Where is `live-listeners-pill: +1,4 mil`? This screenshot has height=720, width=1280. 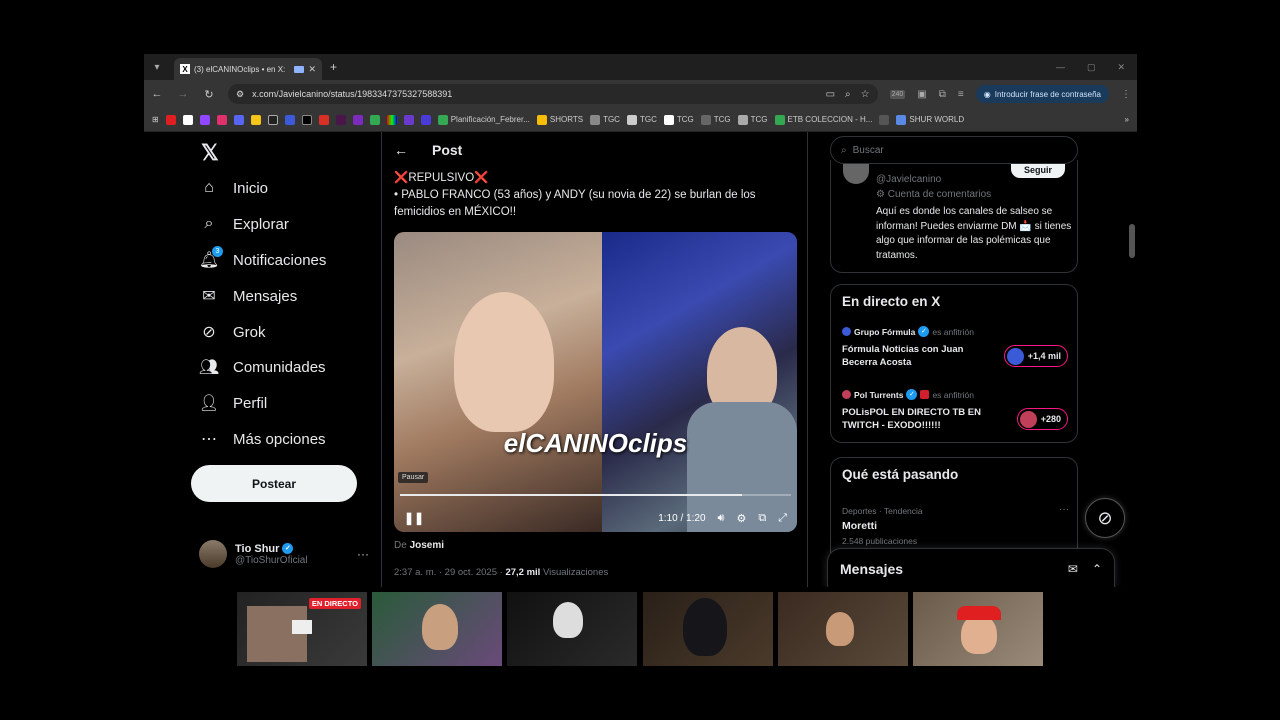 live-listeners-pill: +1,4 mil is located at coordinates (1035, 356).